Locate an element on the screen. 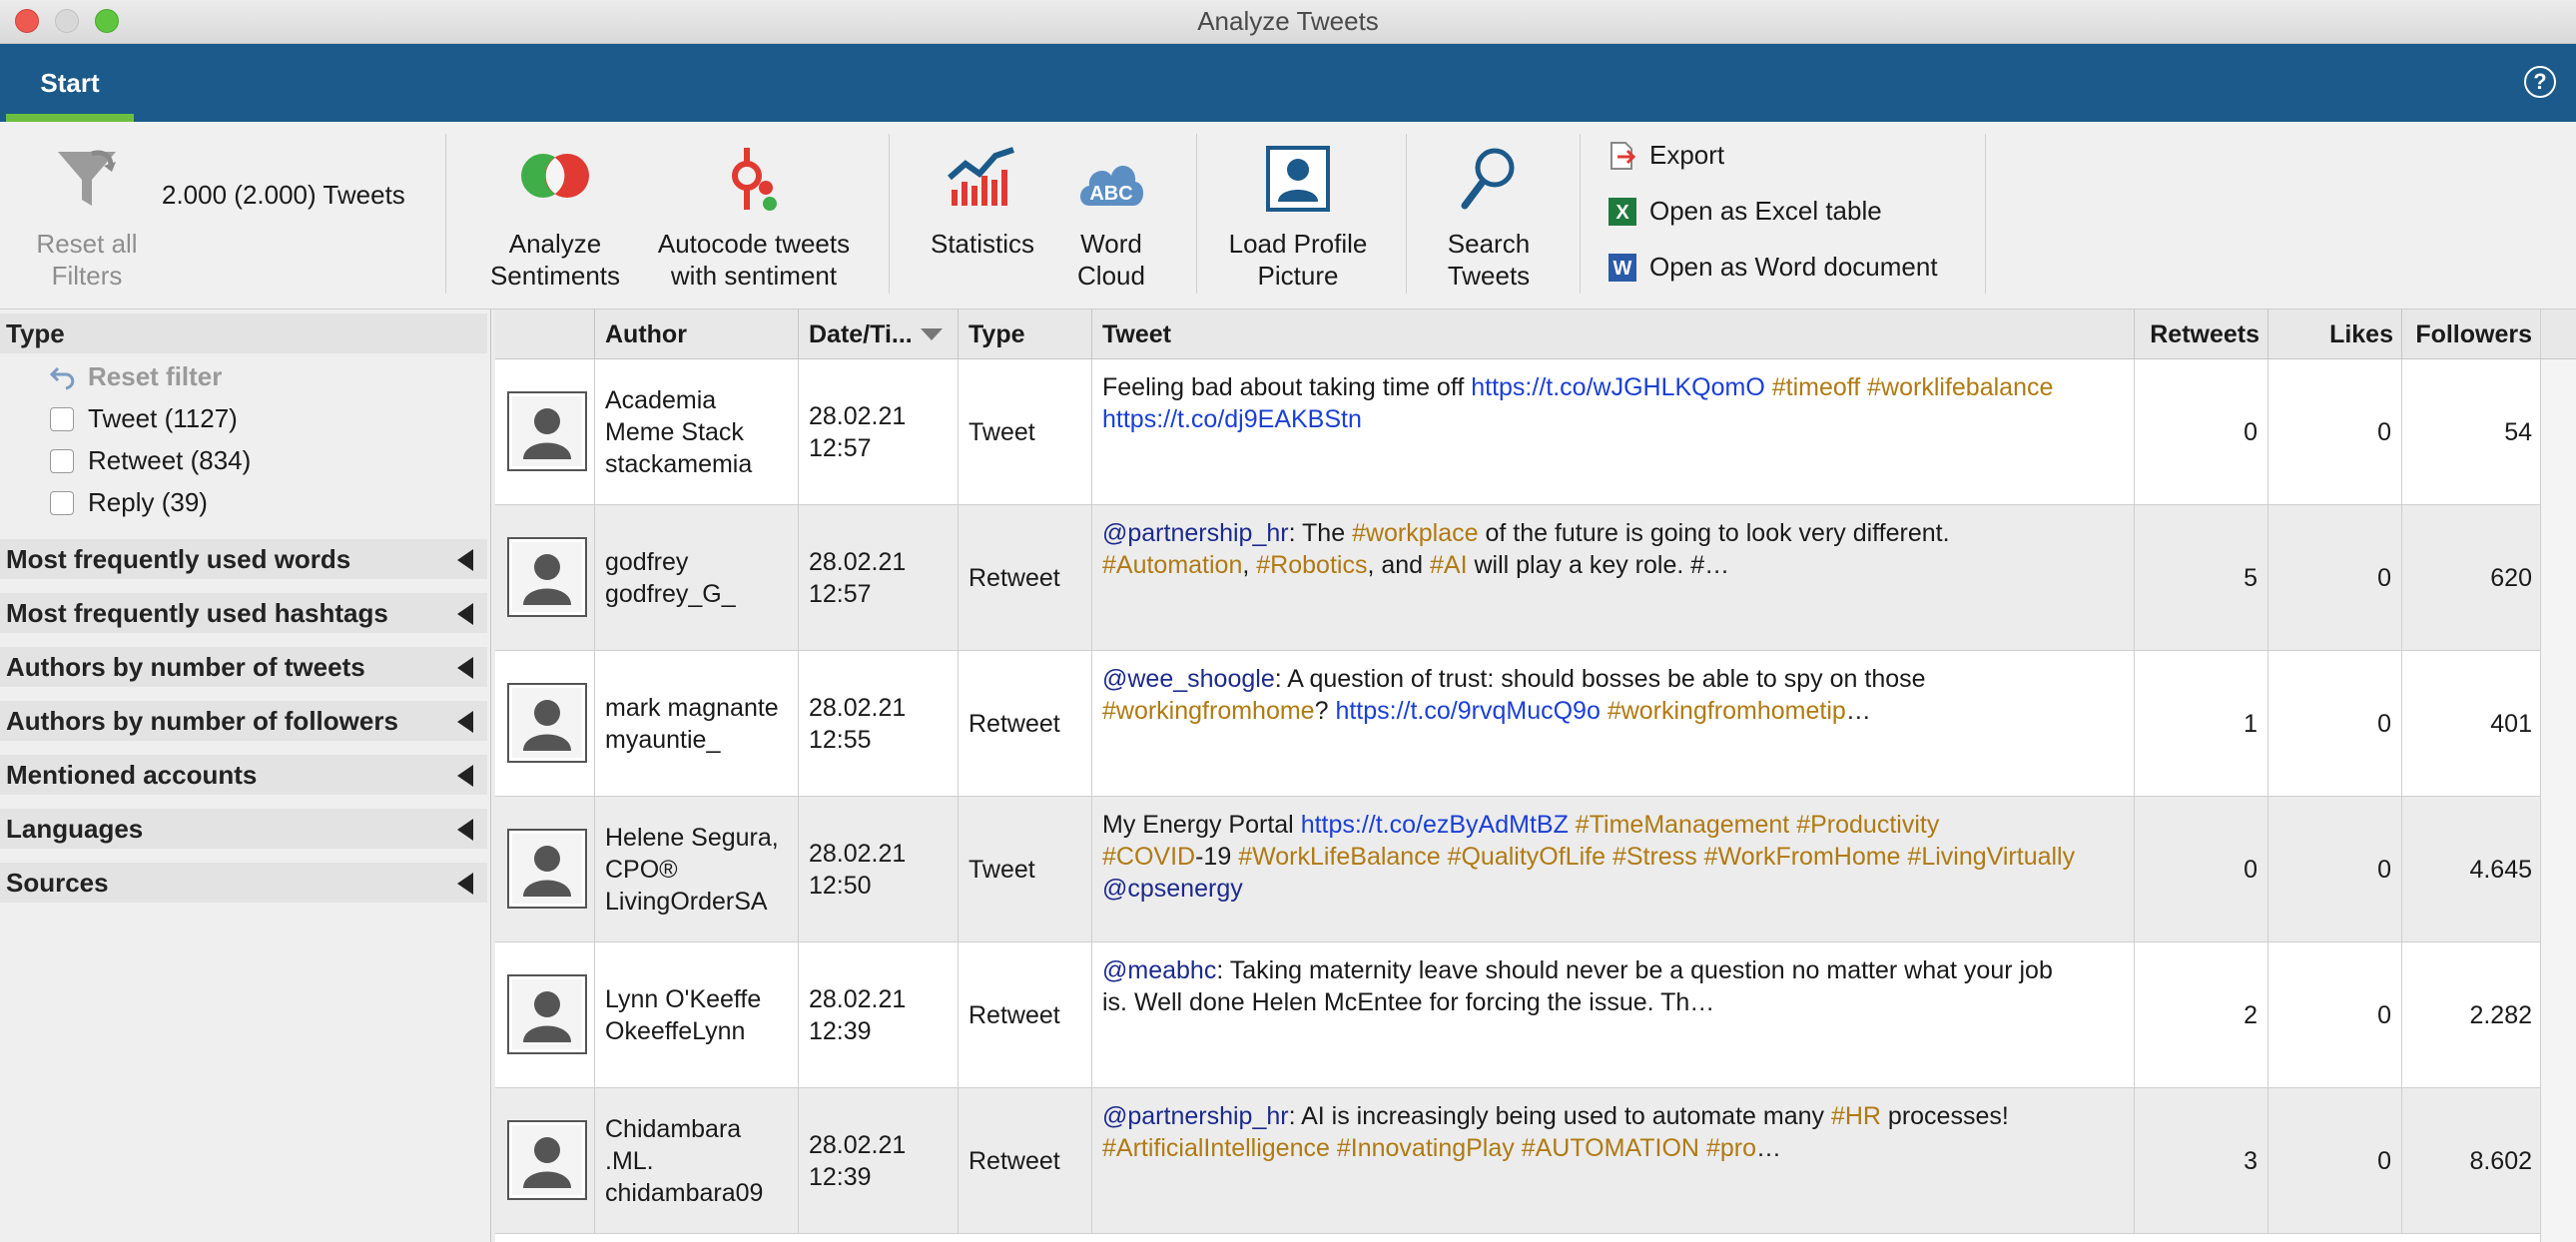 The image size is (2576, 1242). close-window-button is located at coordinates (27, 21).